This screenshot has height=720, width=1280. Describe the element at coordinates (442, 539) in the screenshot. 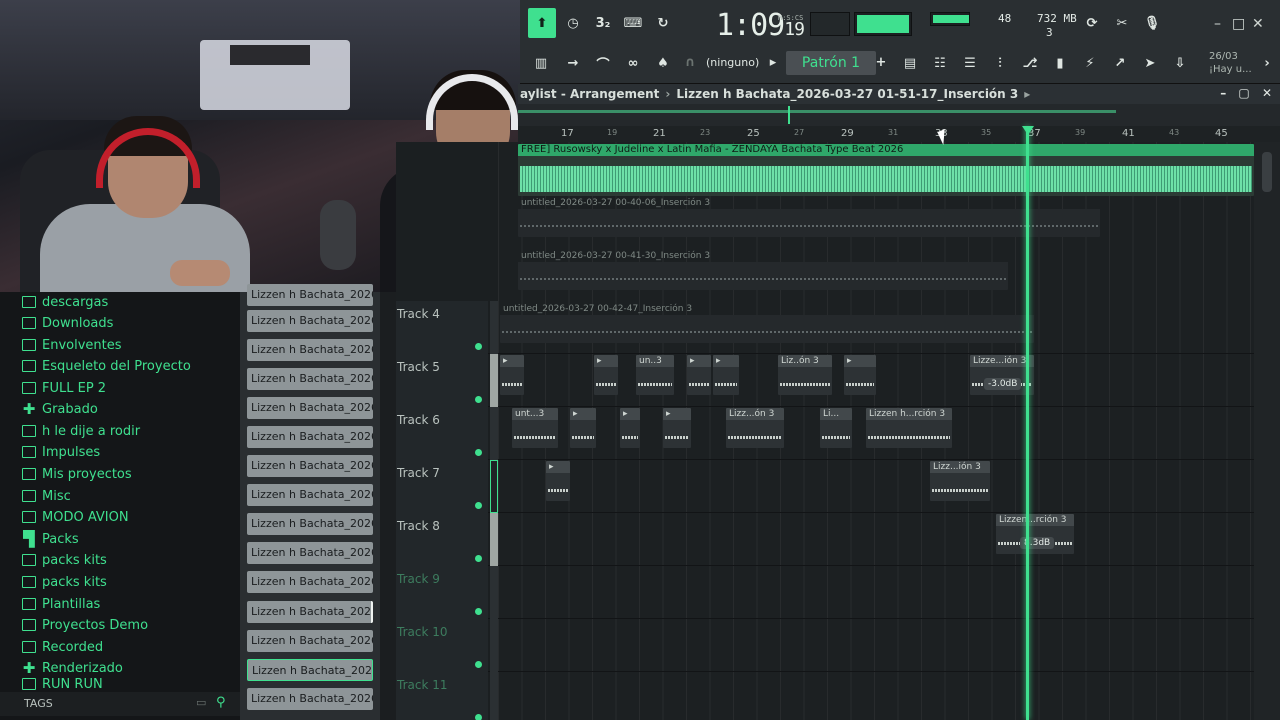

I see `track-header: Track 8` at that location.